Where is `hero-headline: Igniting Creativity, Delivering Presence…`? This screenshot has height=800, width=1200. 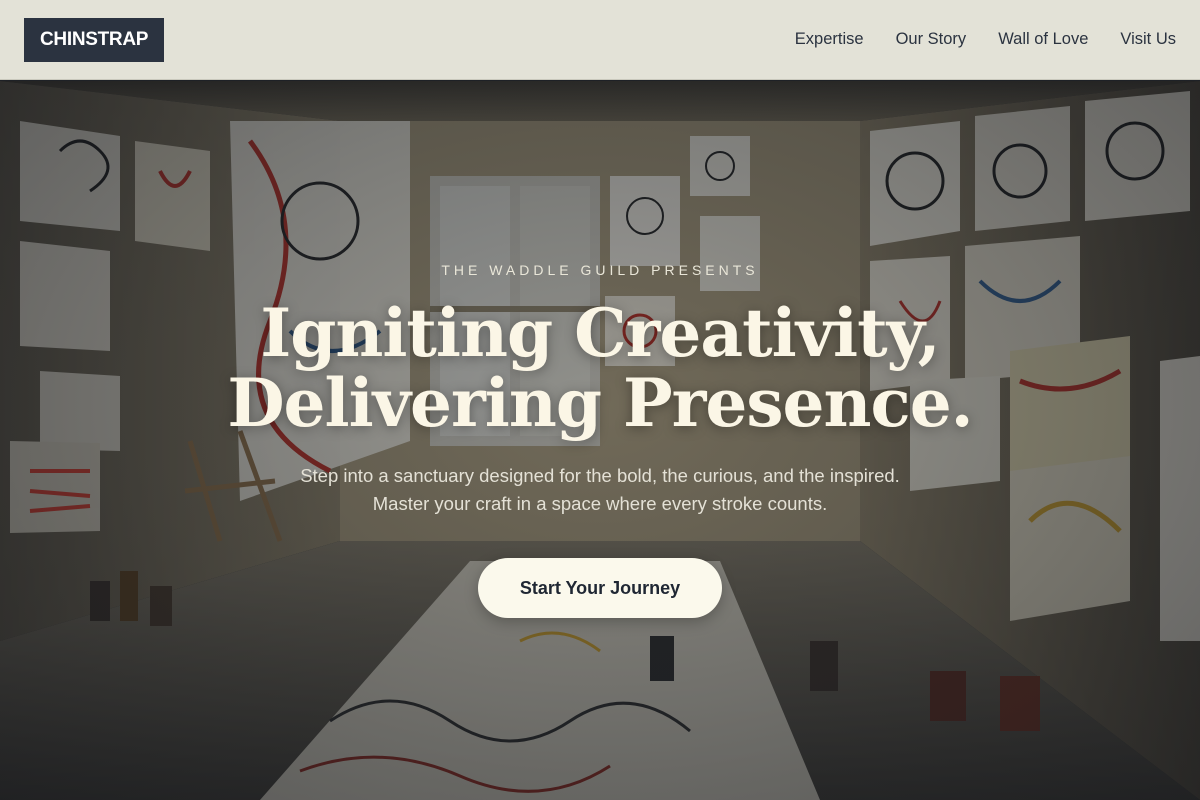
hero-headline: Igniting Creativity, Delivering Presence… is located at coordinates (600, 368).